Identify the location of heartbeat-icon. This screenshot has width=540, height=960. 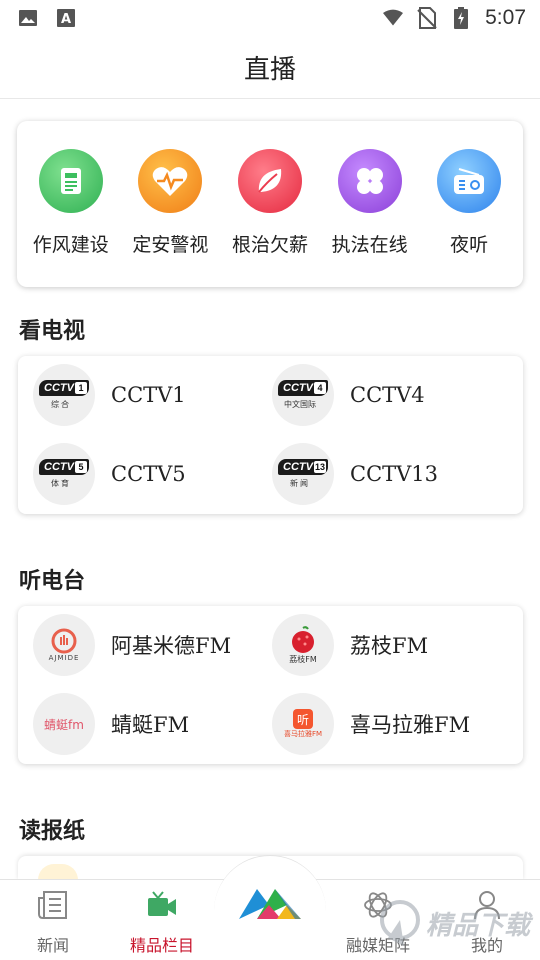
(170, 181).